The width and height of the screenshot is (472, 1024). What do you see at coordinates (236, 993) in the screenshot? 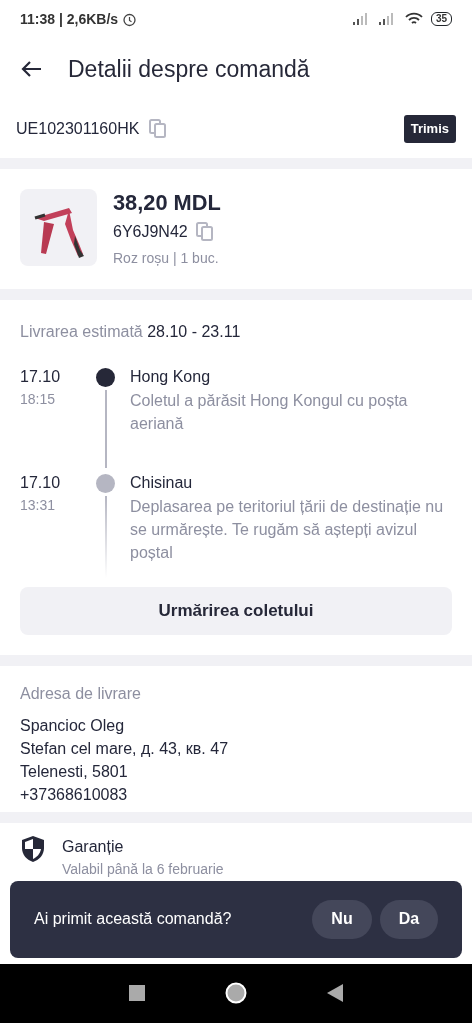
I see `home-icon` at bounding box center [236, 993].